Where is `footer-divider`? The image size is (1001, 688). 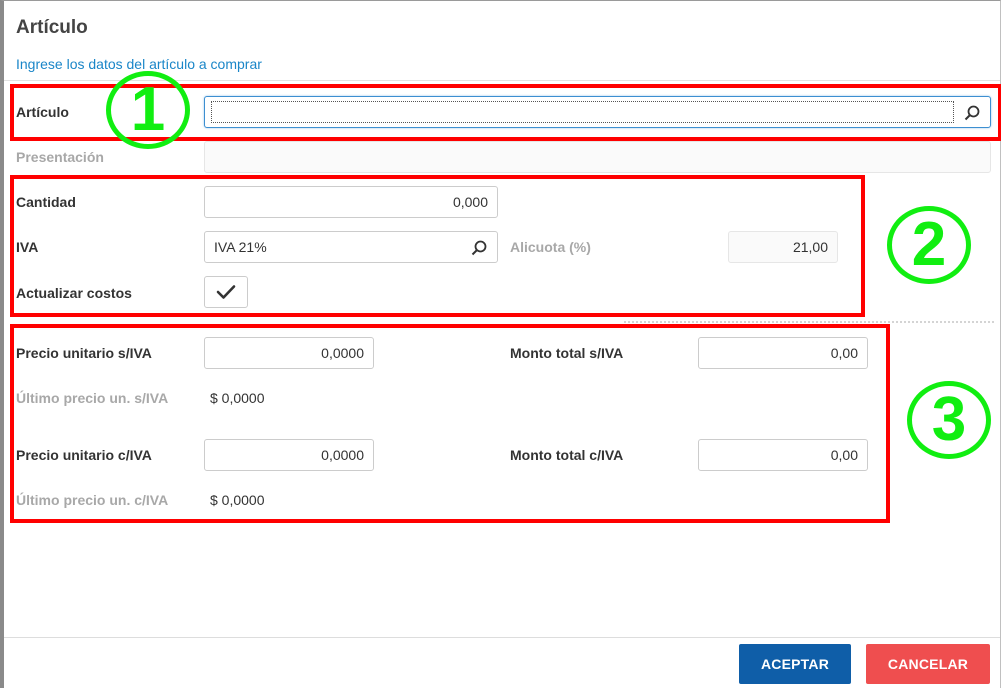 footer-divider is located at coordinates (502, 637).